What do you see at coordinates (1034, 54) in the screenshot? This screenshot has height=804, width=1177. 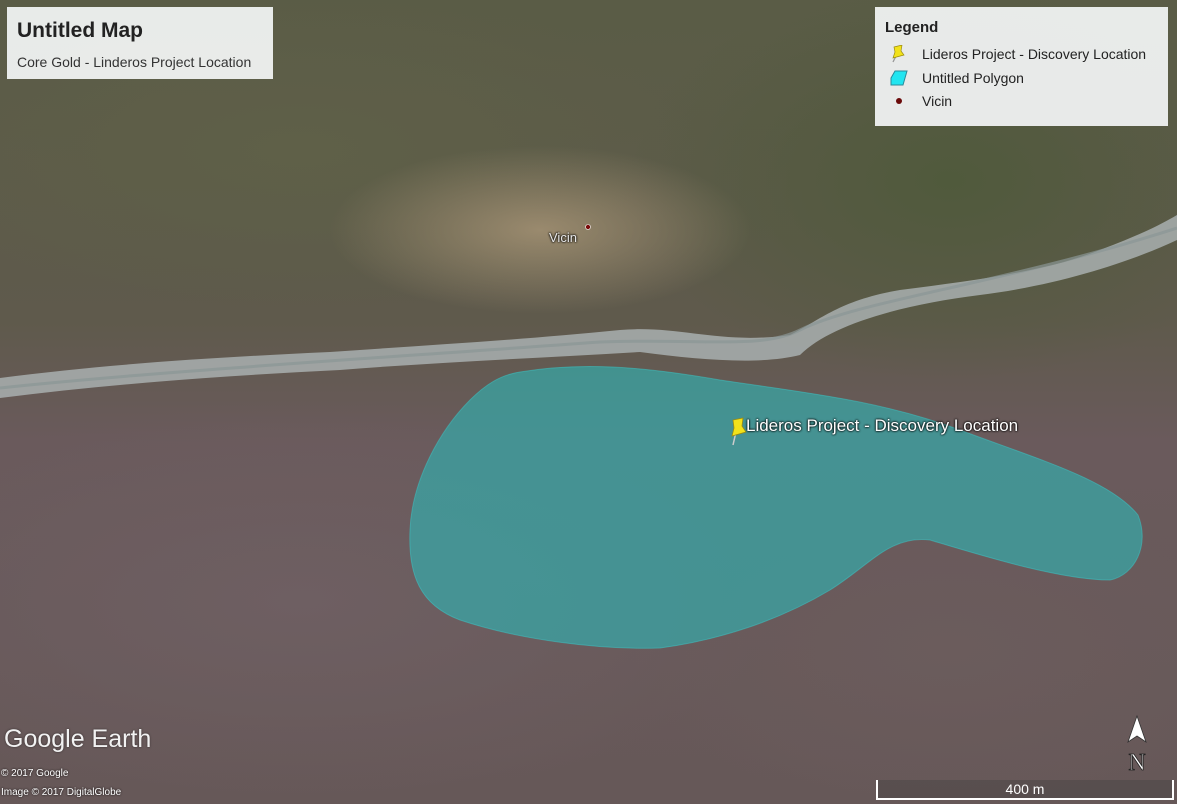 I see `legend-label: Lideros Project - Discovery Location` at bounding box center [1034, 54].